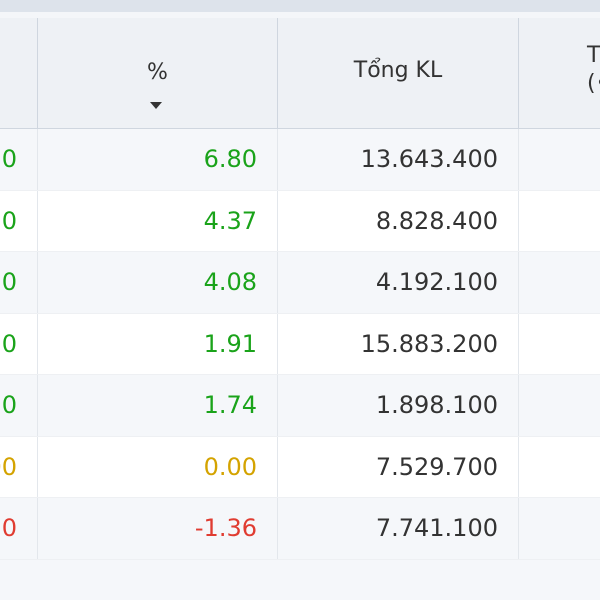 Image resolution: width=600 pixels, height=600 pixels. Describe the element at coordinates (398, 70) in the screenshot. I see `header-total-volume-label: Tổng KL` at that location.